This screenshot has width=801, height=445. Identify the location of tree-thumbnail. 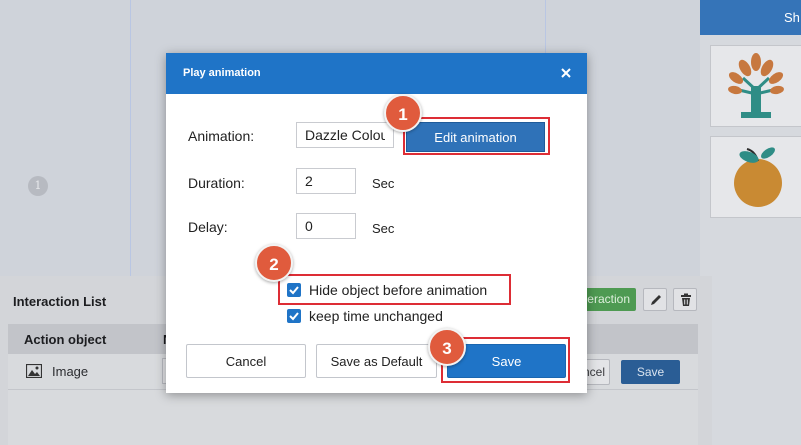
(755, 86).